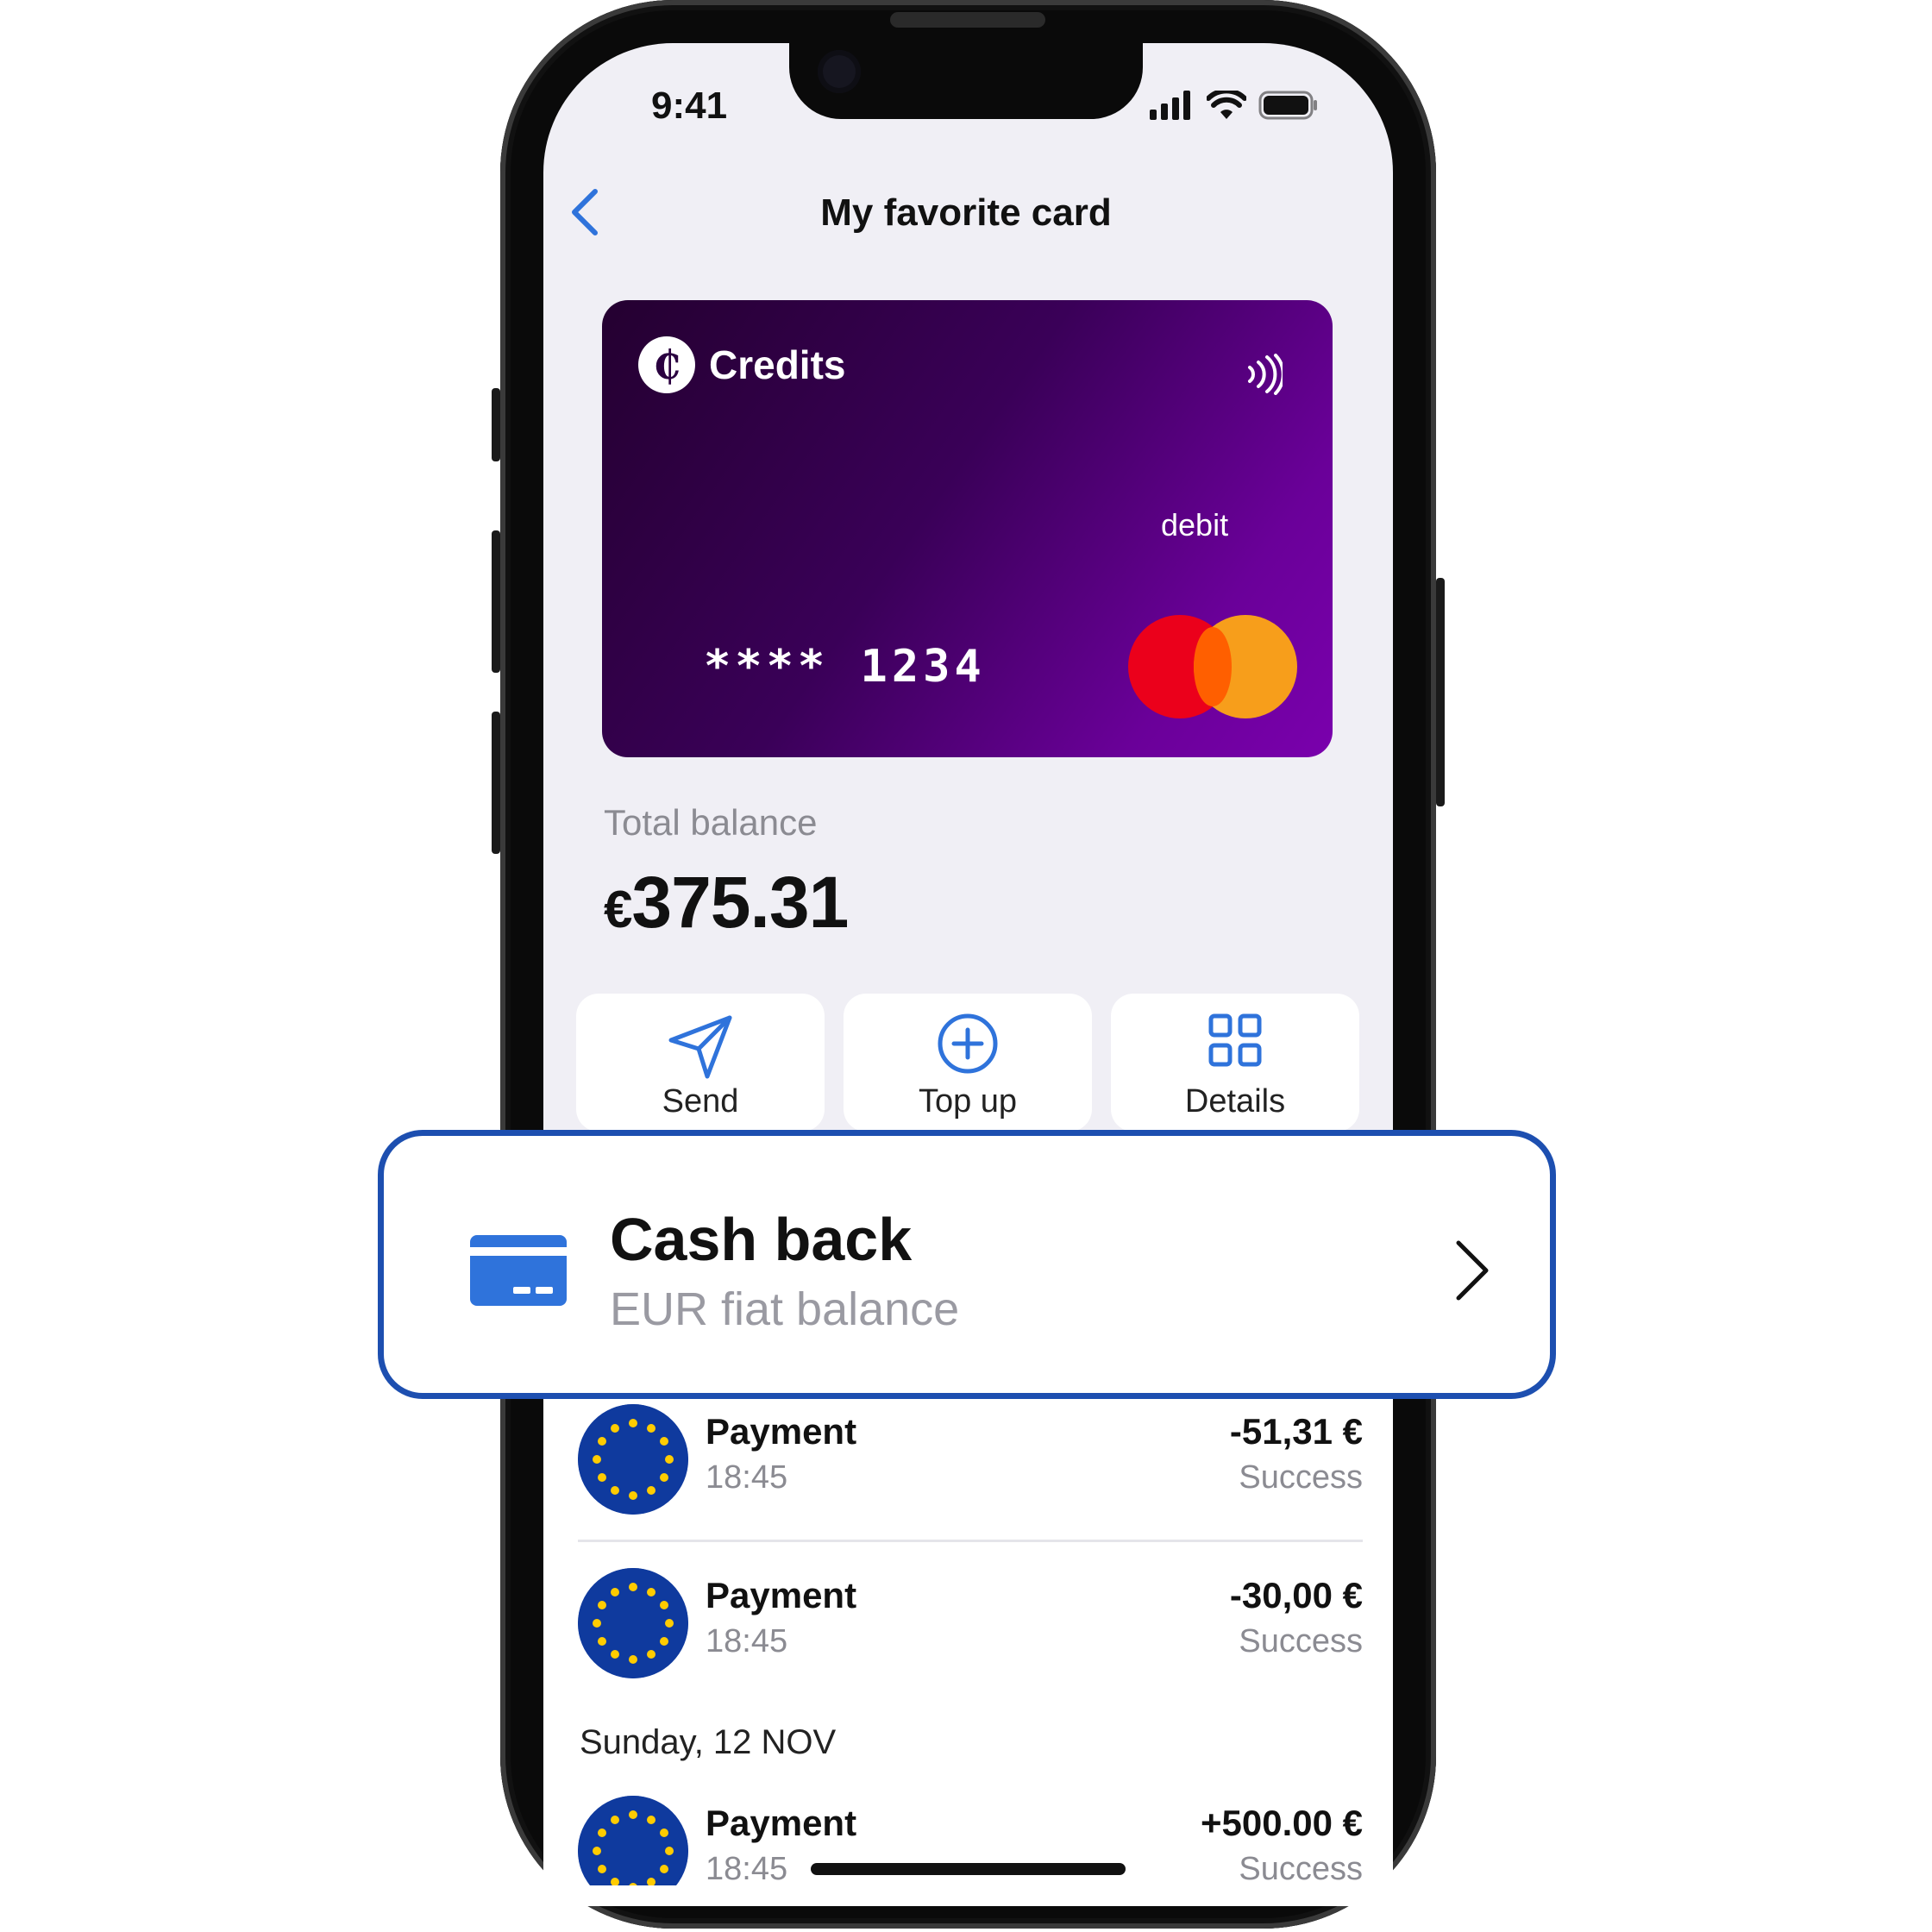 The width and height of the screenshot is (1932, 1932). What do you see at coordinates (496, 602) in the screenshot?
I see `volume-up-button` at bounding box center [496, 602].